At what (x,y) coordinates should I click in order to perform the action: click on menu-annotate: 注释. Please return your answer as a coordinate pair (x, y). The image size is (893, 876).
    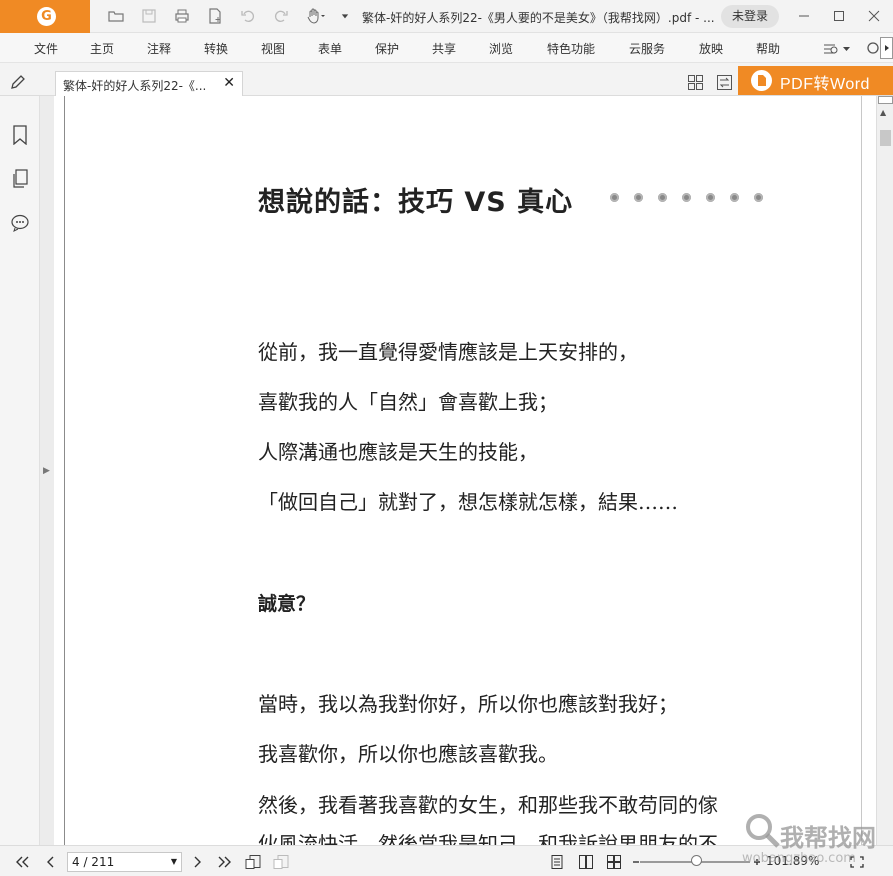
    Looking at the image, I should click on (159, 48).